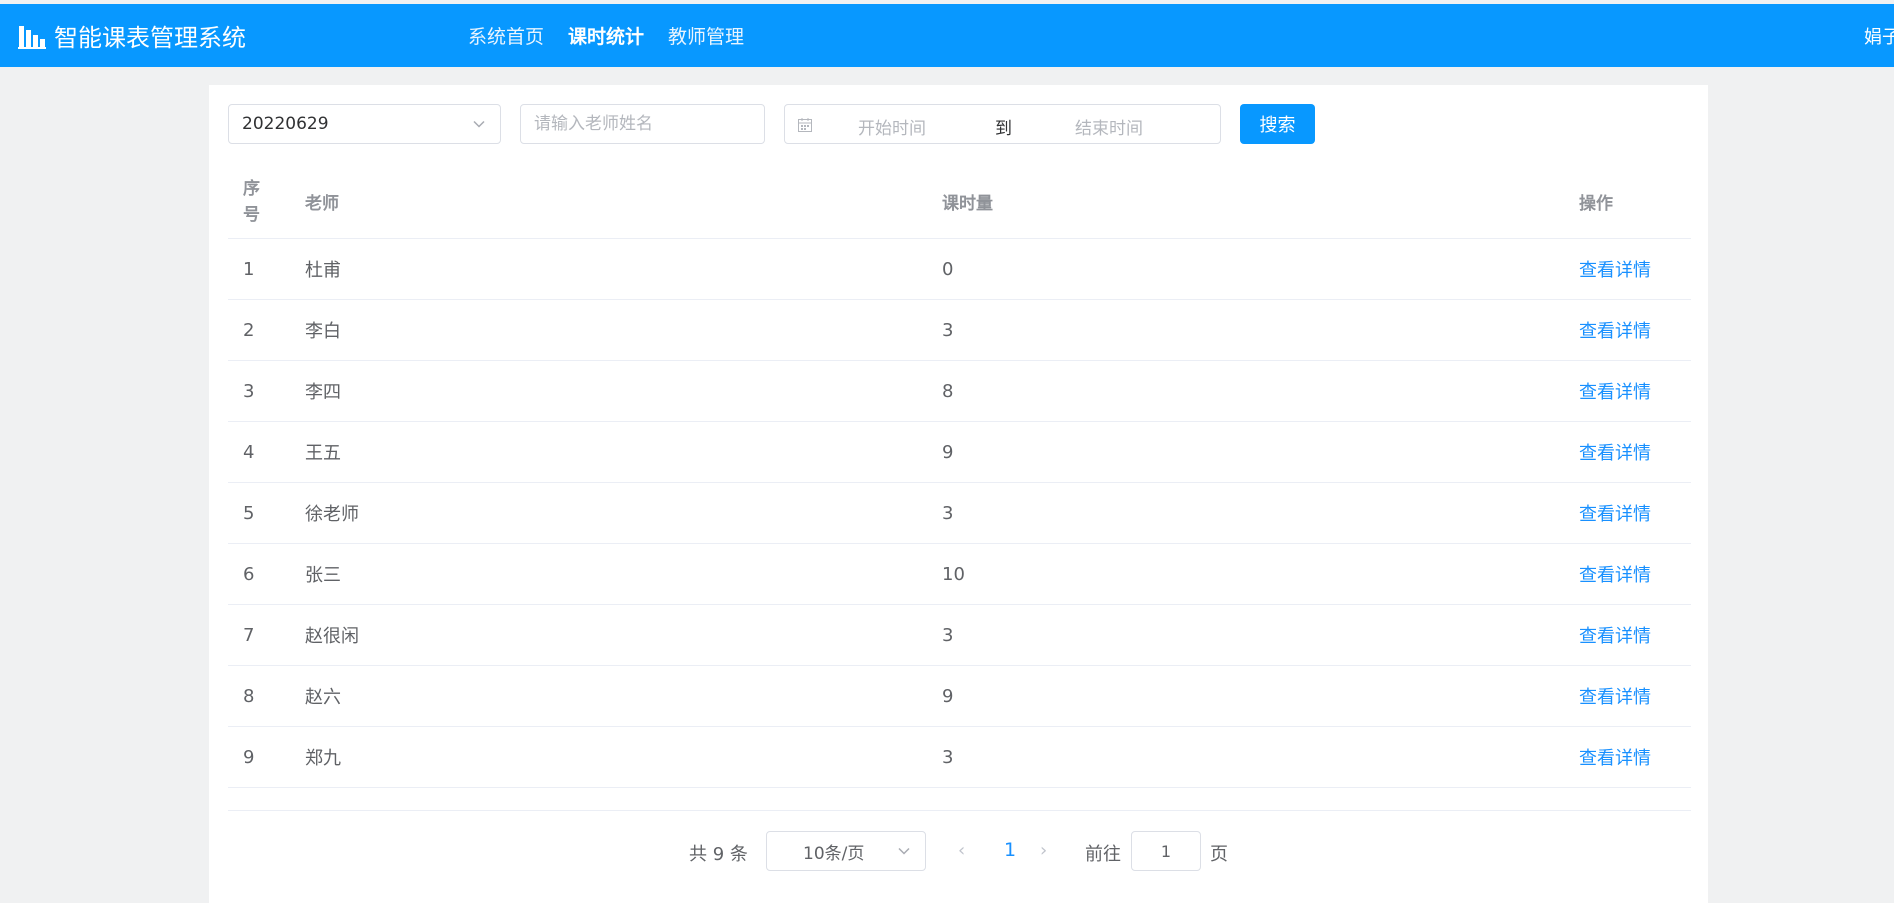 The width and height of the screenshot is (1894, 903). Describe the element at coordinates (150, 38) in the screenshot. I see `app-title: 智能课表管理系统` at that location.